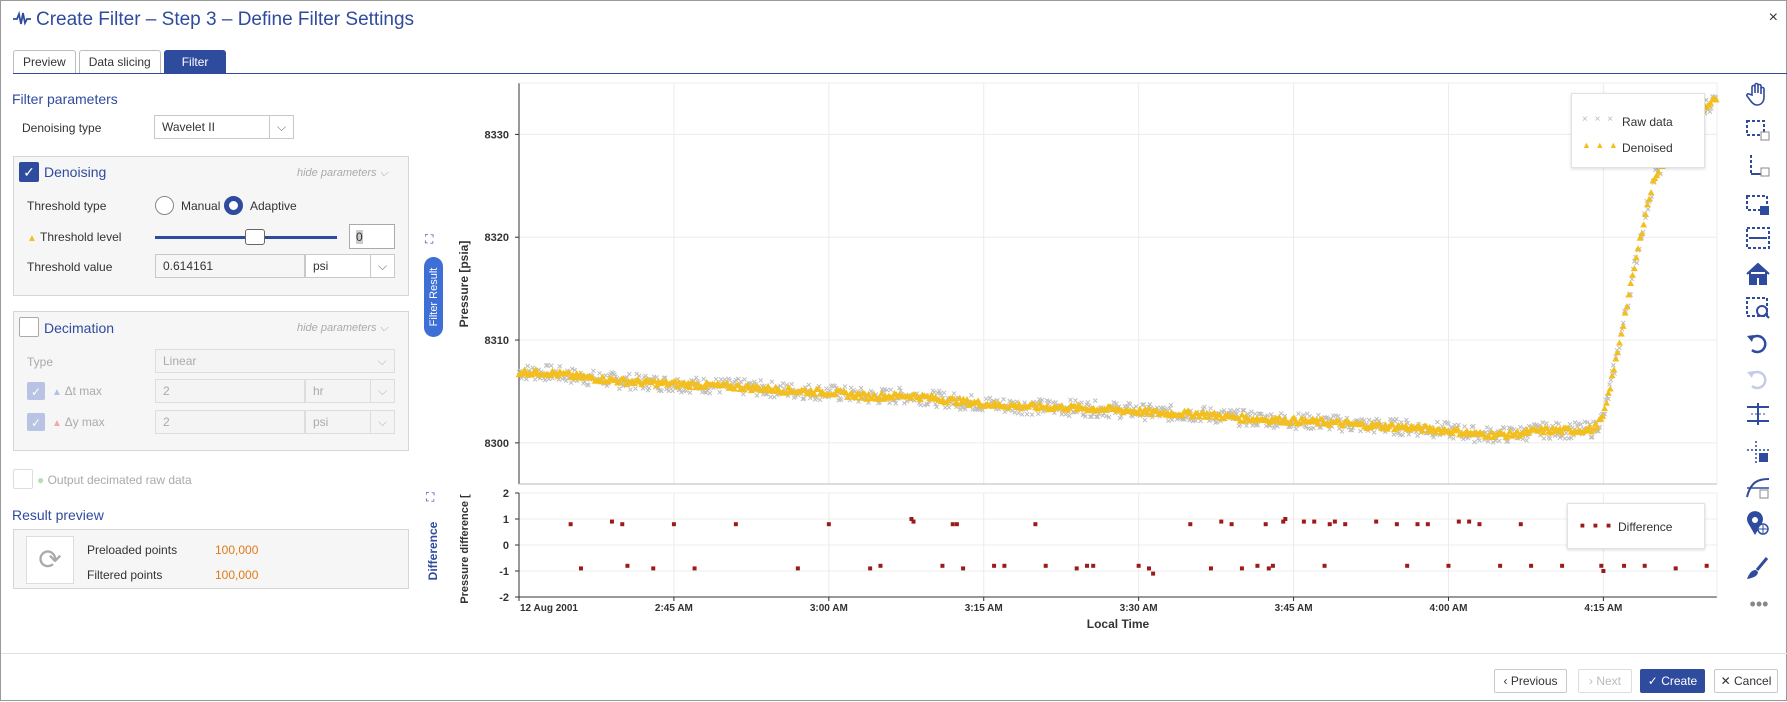 This screenshot has height=702, width=1787. I want to click on dy-unit-value: psi, so click(321, 422).